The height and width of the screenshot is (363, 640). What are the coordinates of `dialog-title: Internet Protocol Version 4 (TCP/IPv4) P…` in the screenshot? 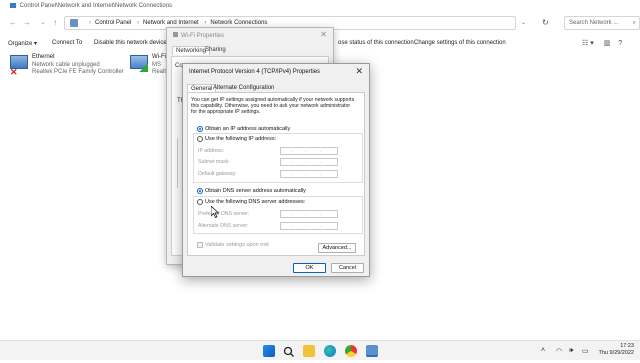 It's located at (255, 72).